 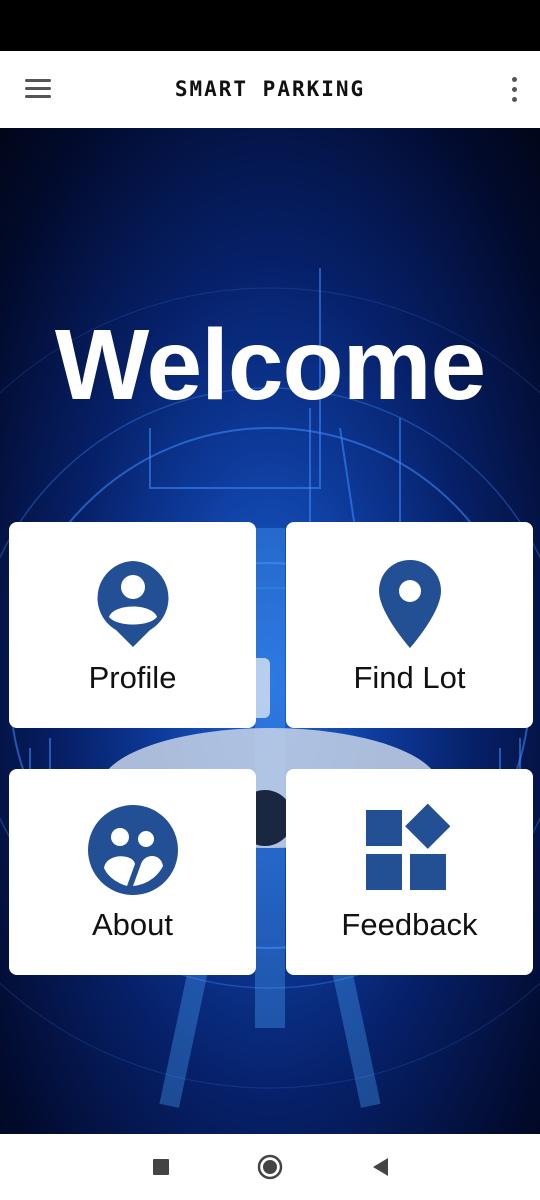 I want to click on home-button, so click(x=270, y=1167).